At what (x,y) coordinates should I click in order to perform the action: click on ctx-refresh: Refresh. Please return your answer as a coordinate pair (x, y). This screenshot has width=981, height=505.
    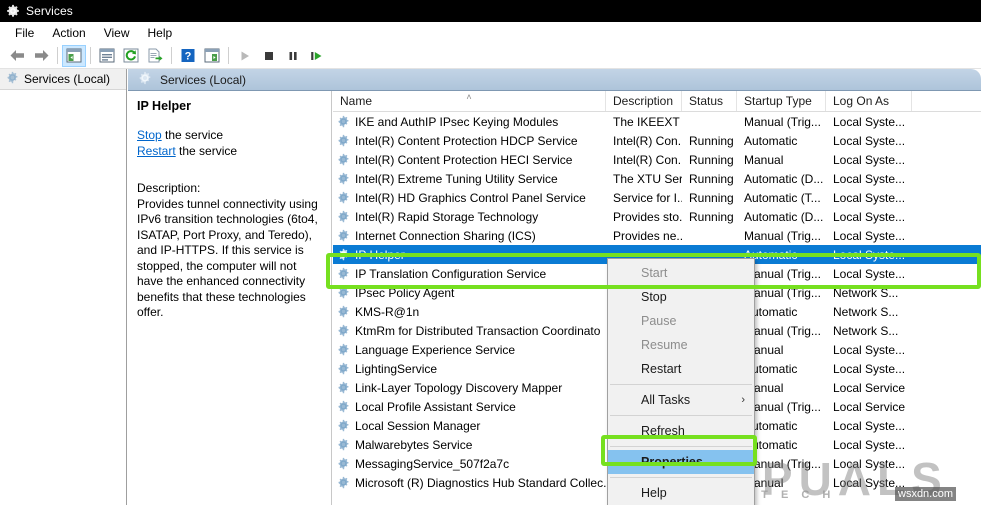
    Looking at the image, I should click on (681, 431).